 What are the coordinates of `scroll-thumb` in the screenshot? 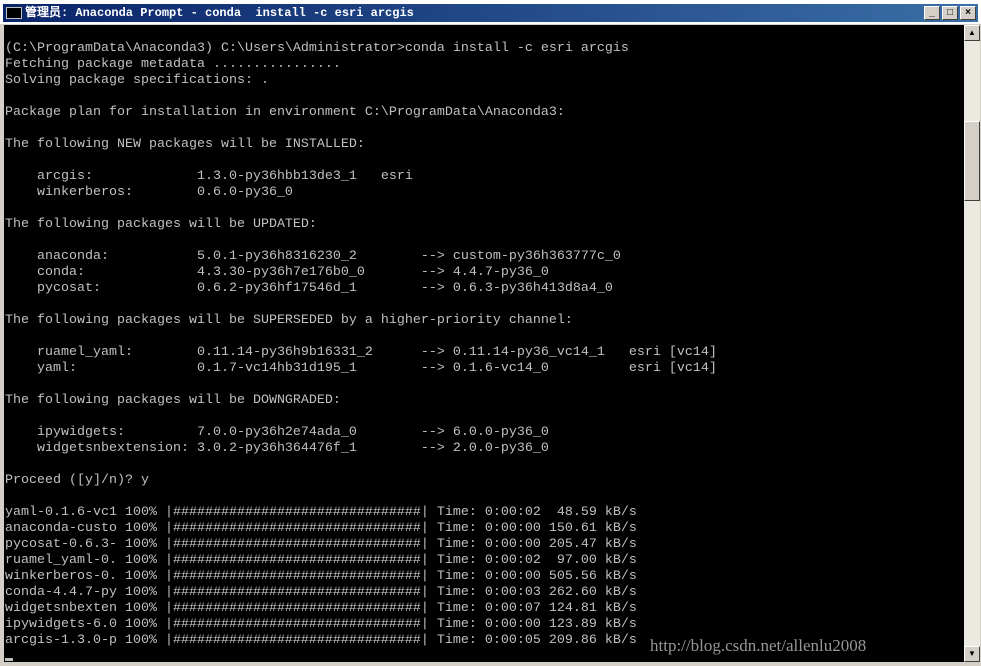 It's located at (972, 161).